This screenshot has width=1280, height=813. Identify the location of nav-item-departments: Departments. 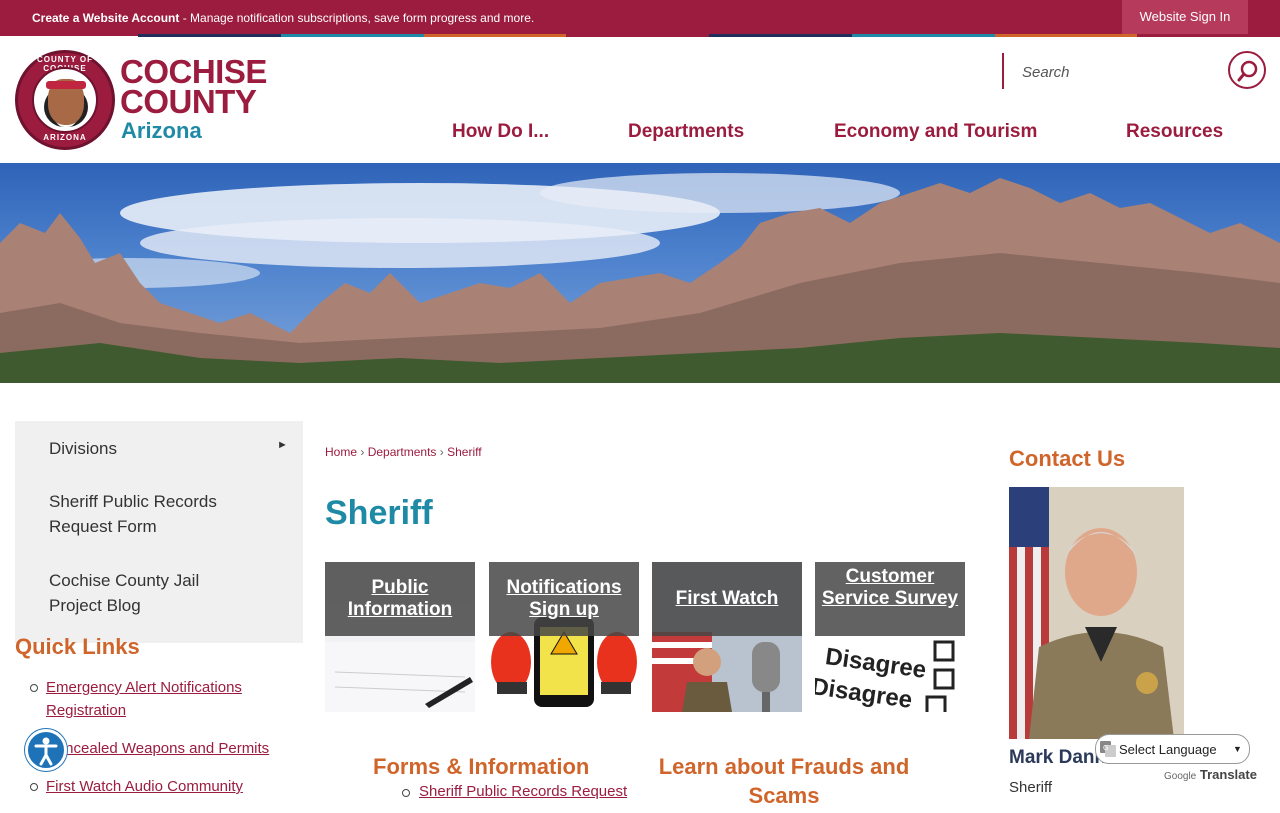
(686, 132).